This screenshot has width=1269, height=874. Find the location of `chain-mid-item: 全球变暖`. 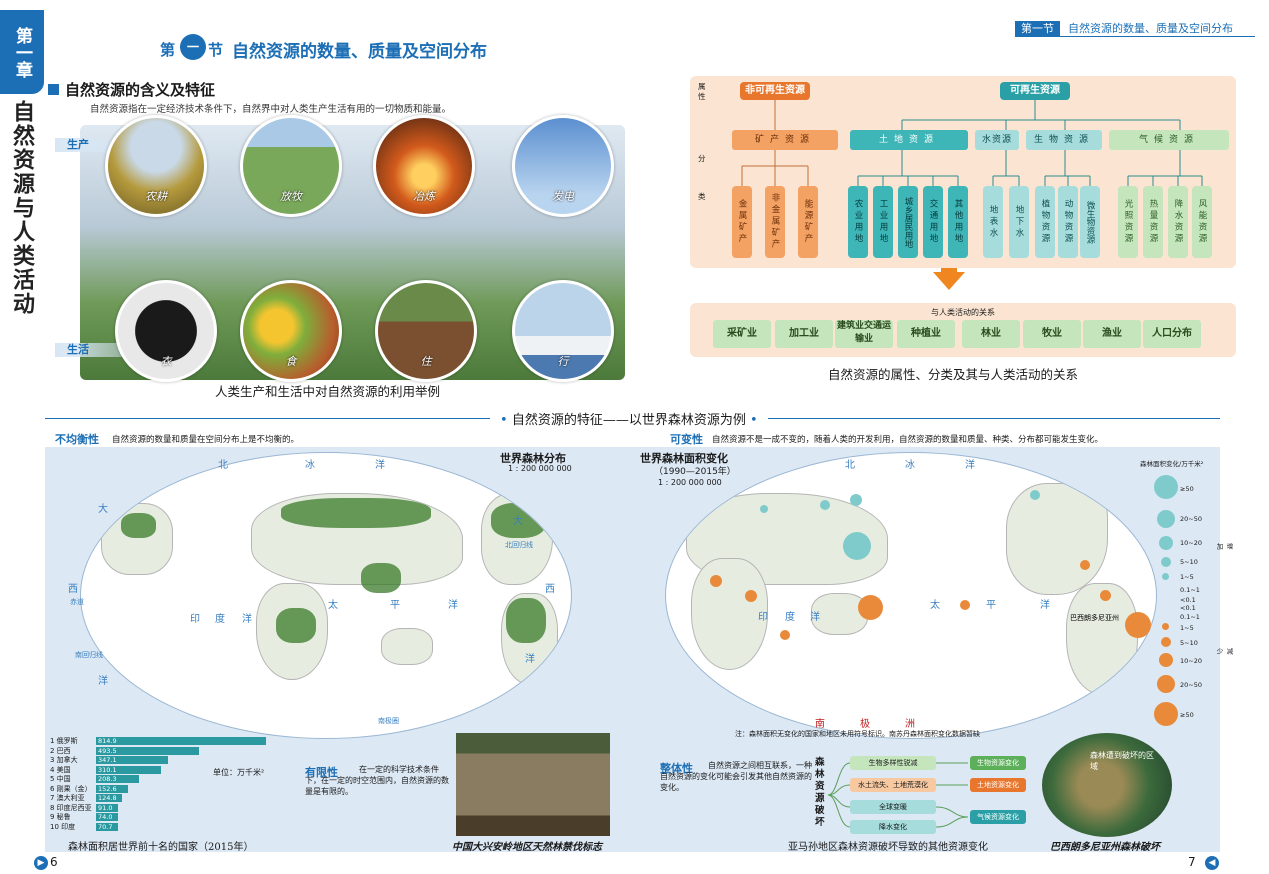

chain-mid-item: 全球变暖 is located at coordinates (893, 807).